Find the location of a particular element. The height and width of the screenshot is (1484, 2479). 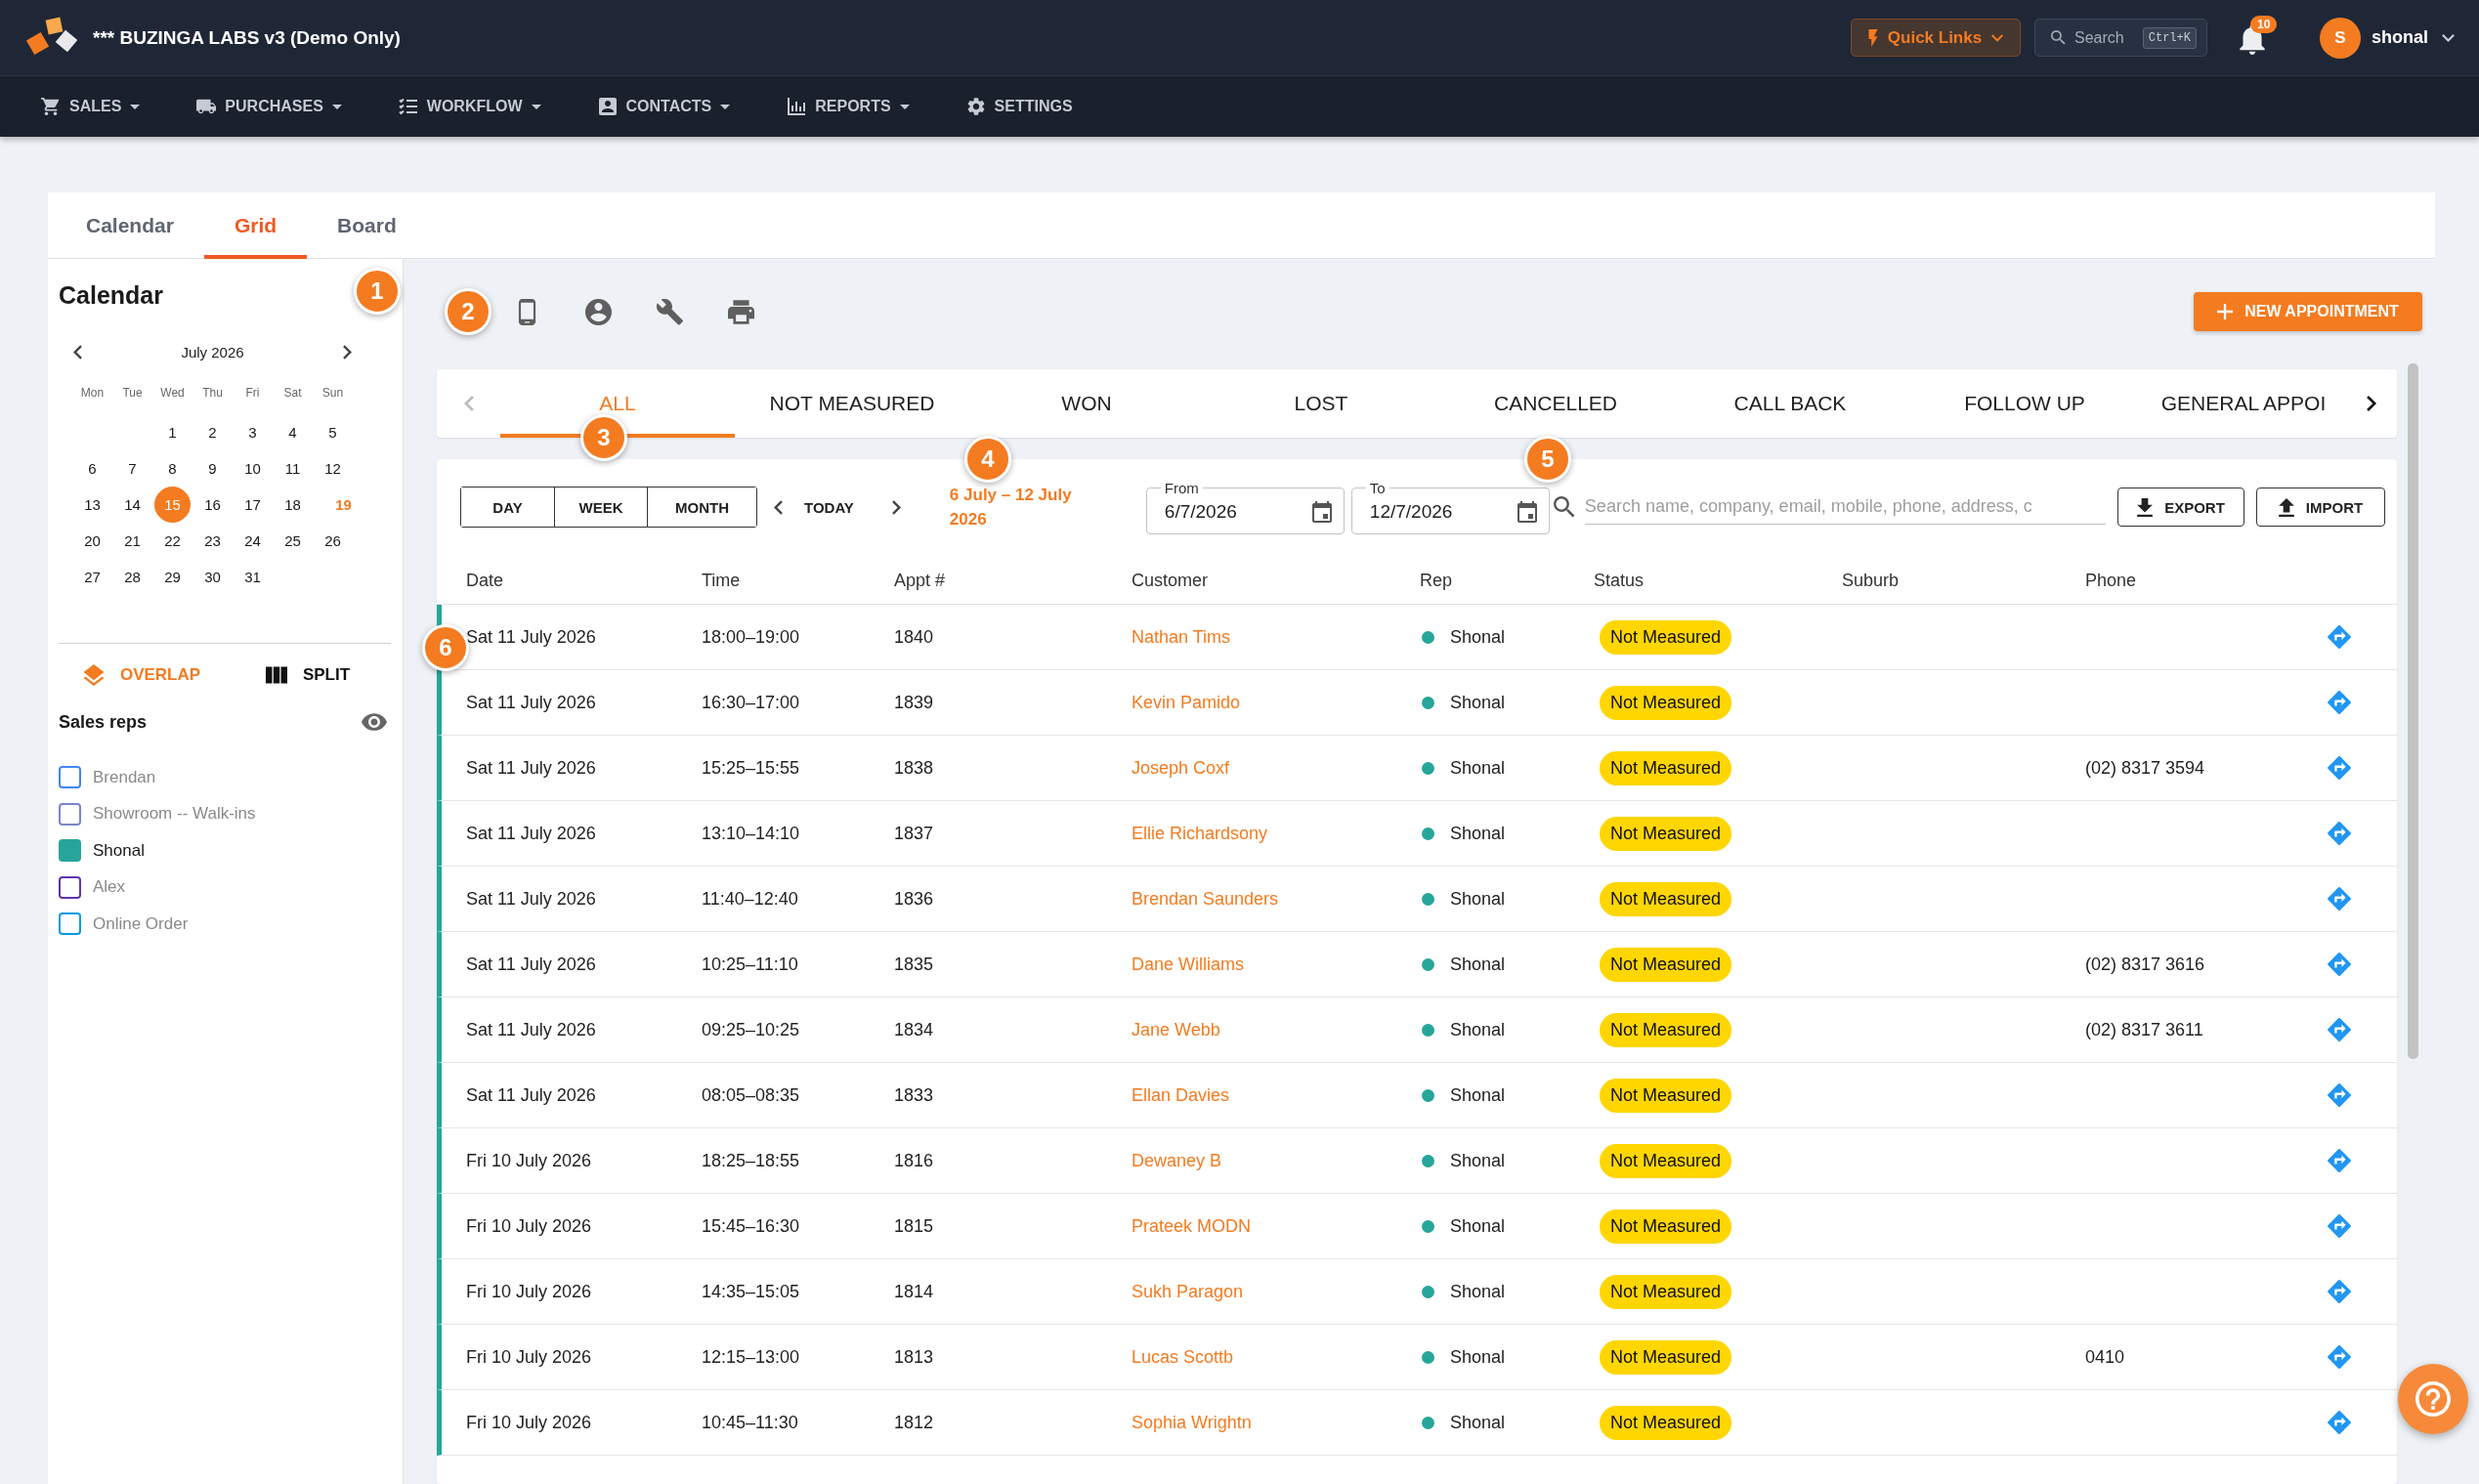

table-cell-text: 1816 is located at coordinates (914, 1160).